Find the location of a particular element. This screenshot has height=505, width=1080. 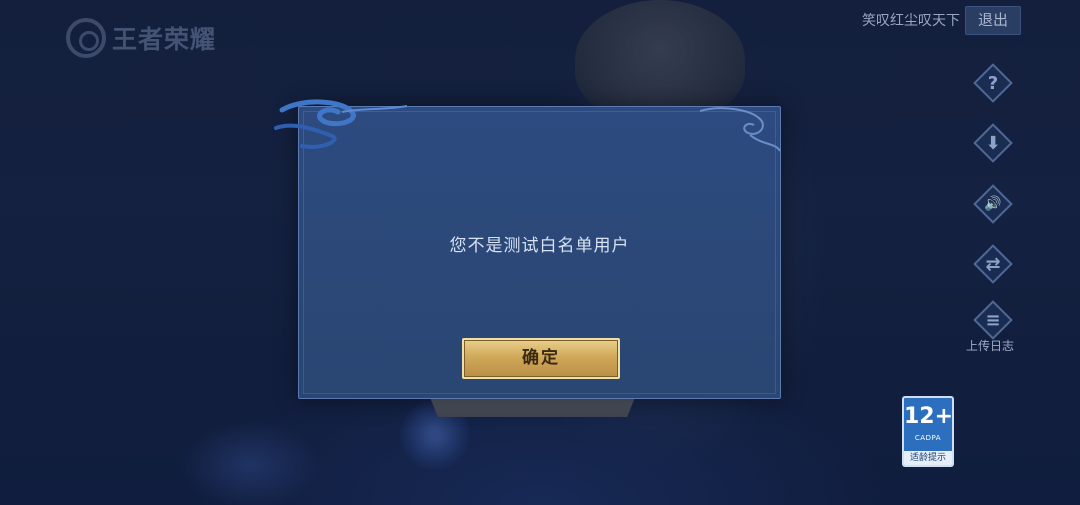

dialog-swirl-decoration-icon is located at coordinates (341, 124).